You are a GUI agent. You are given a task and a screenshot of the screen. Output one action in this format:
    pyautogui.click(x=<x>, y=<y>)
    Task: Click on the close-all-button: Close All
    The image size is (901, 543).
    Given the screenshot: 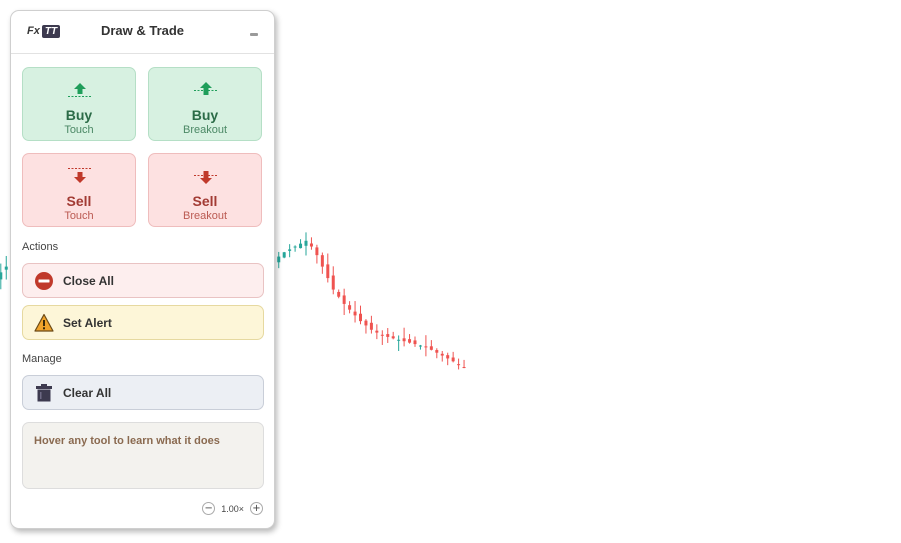 What is the action you would take?
    pyautogui.click(x=143, y=280)
    